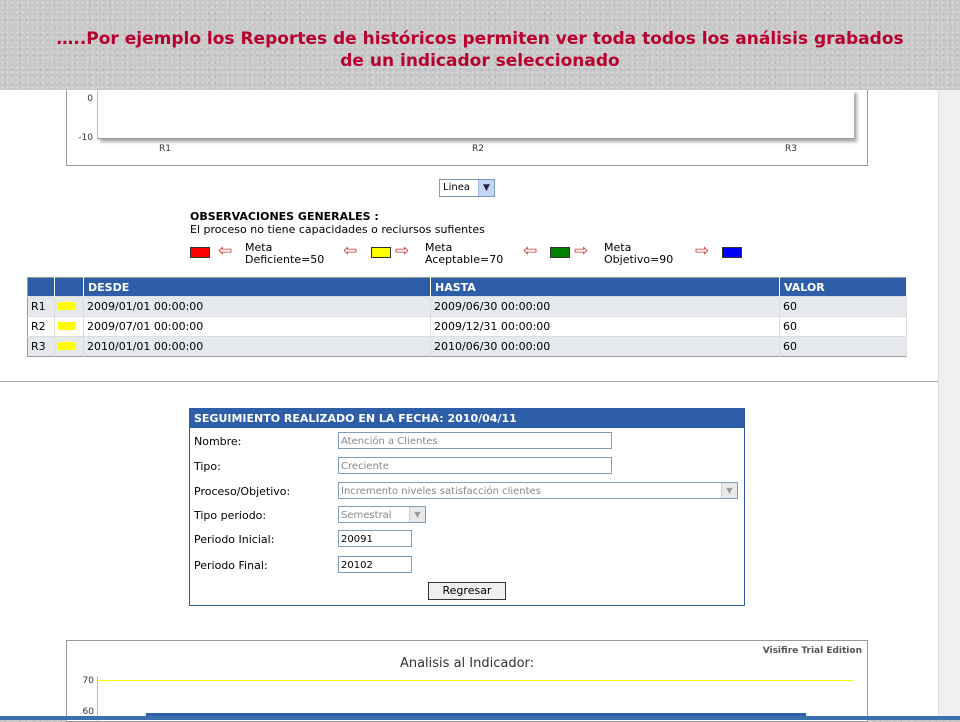 The image size is (960, 722). Describe the element at coordinates (605, 326) in the screenshot. I see `row-hasta: 2009/12/31 00:00:00` at that location.